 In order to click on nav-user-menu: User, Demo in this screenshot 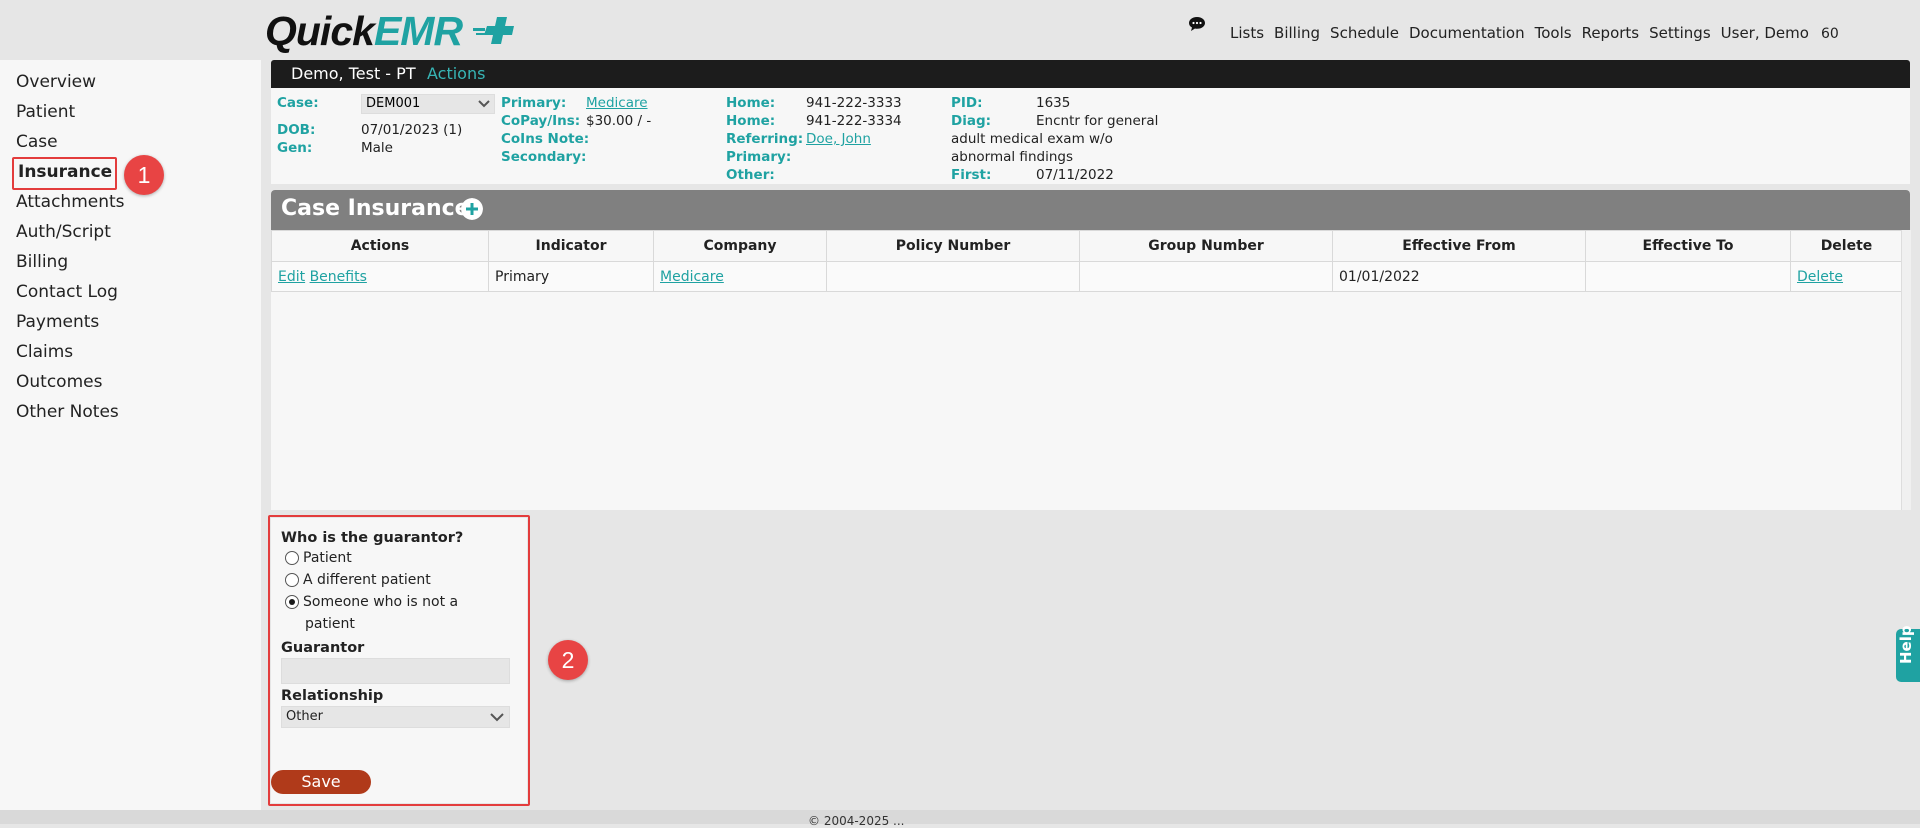, I will do `click(1765, 33)`.